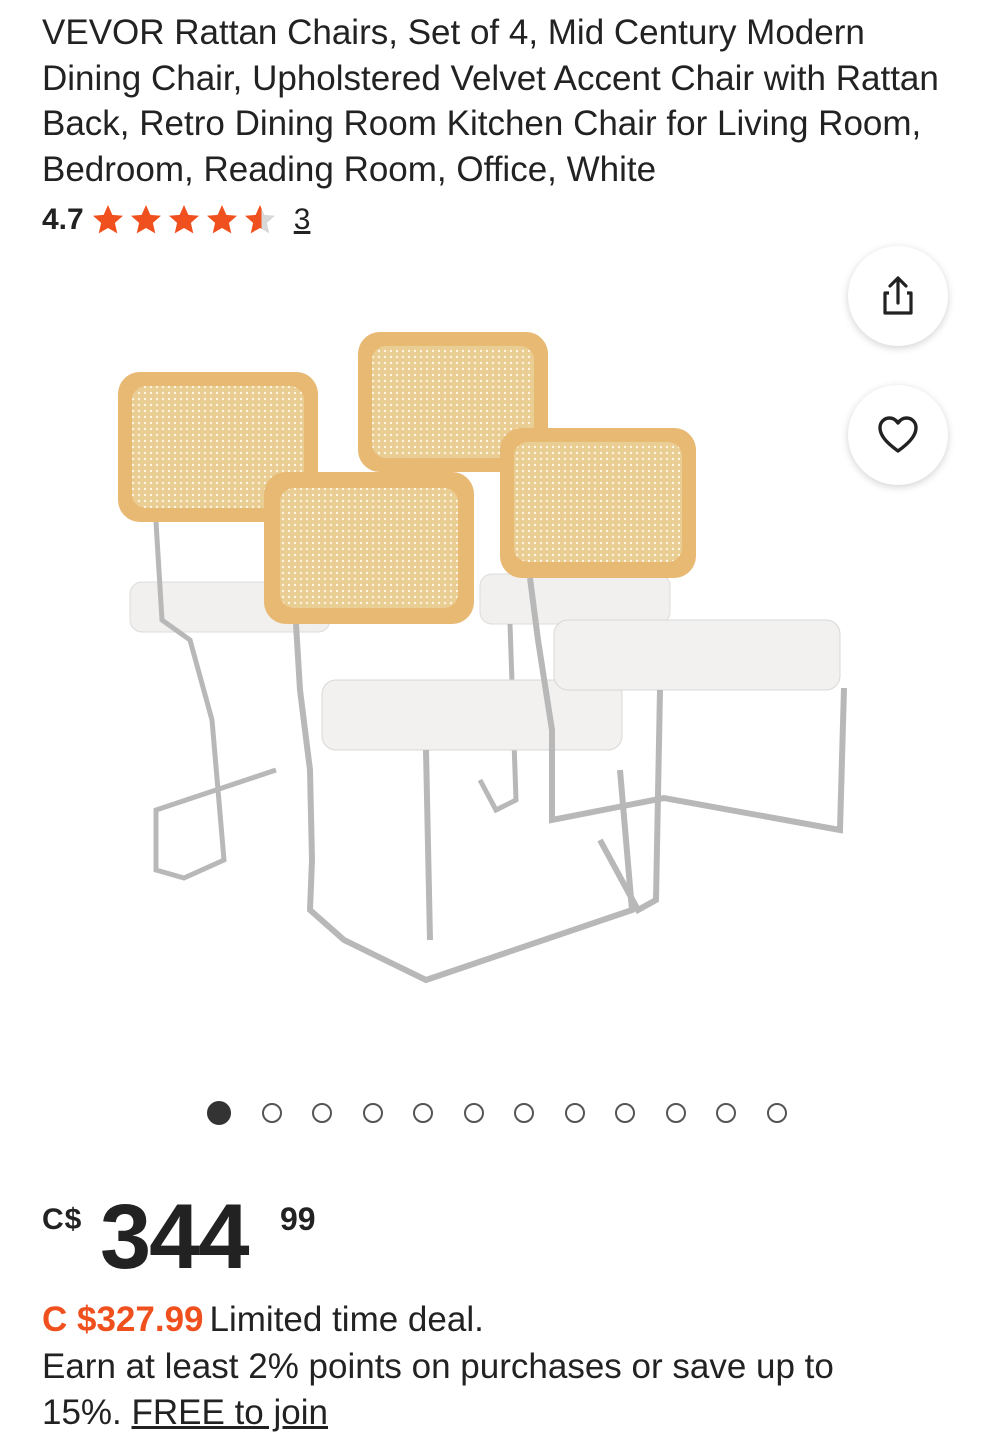 The image size is (994, 1440). I want to click on share-icon, so click(898, 295).